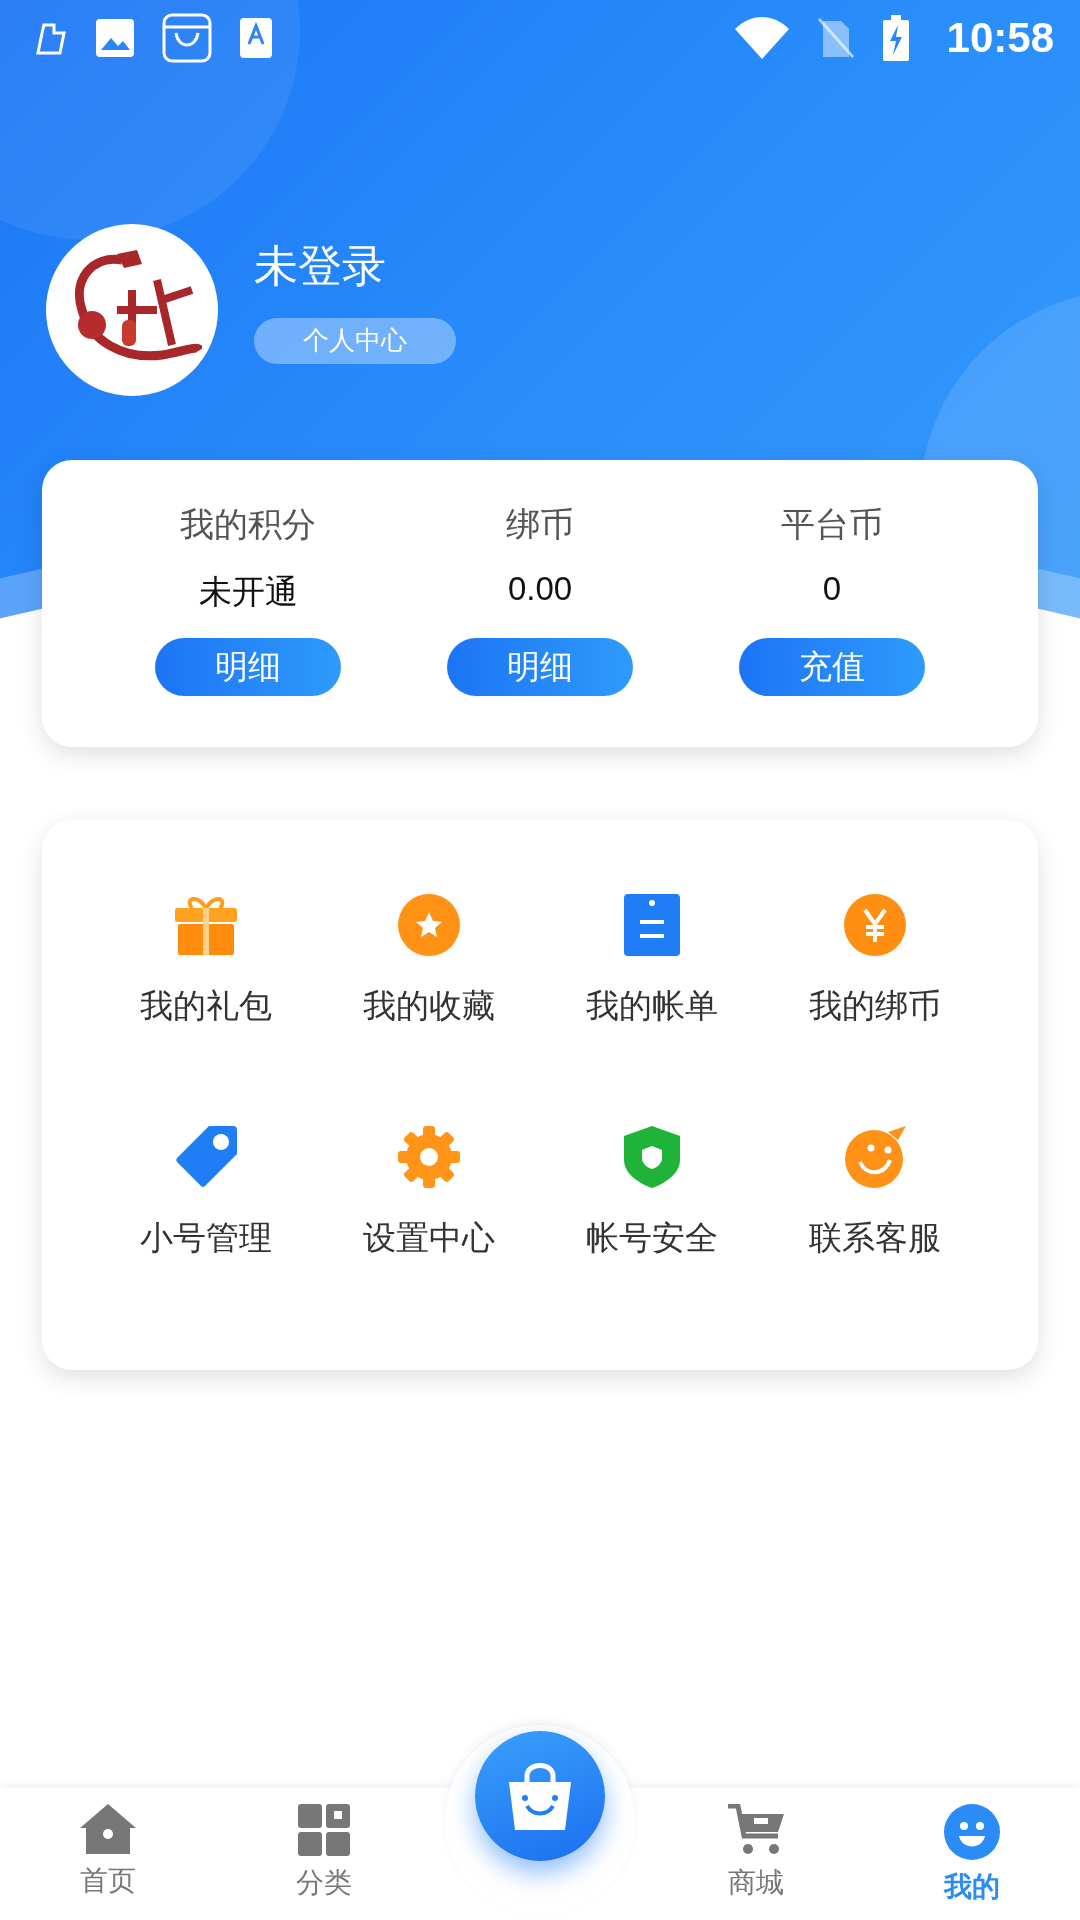 The width and height of the screenshot is (1080, 1920). What do you see at coordinates (115, 37) in the screenshot?
I see `image-icon` at bounding box center [115, 37].